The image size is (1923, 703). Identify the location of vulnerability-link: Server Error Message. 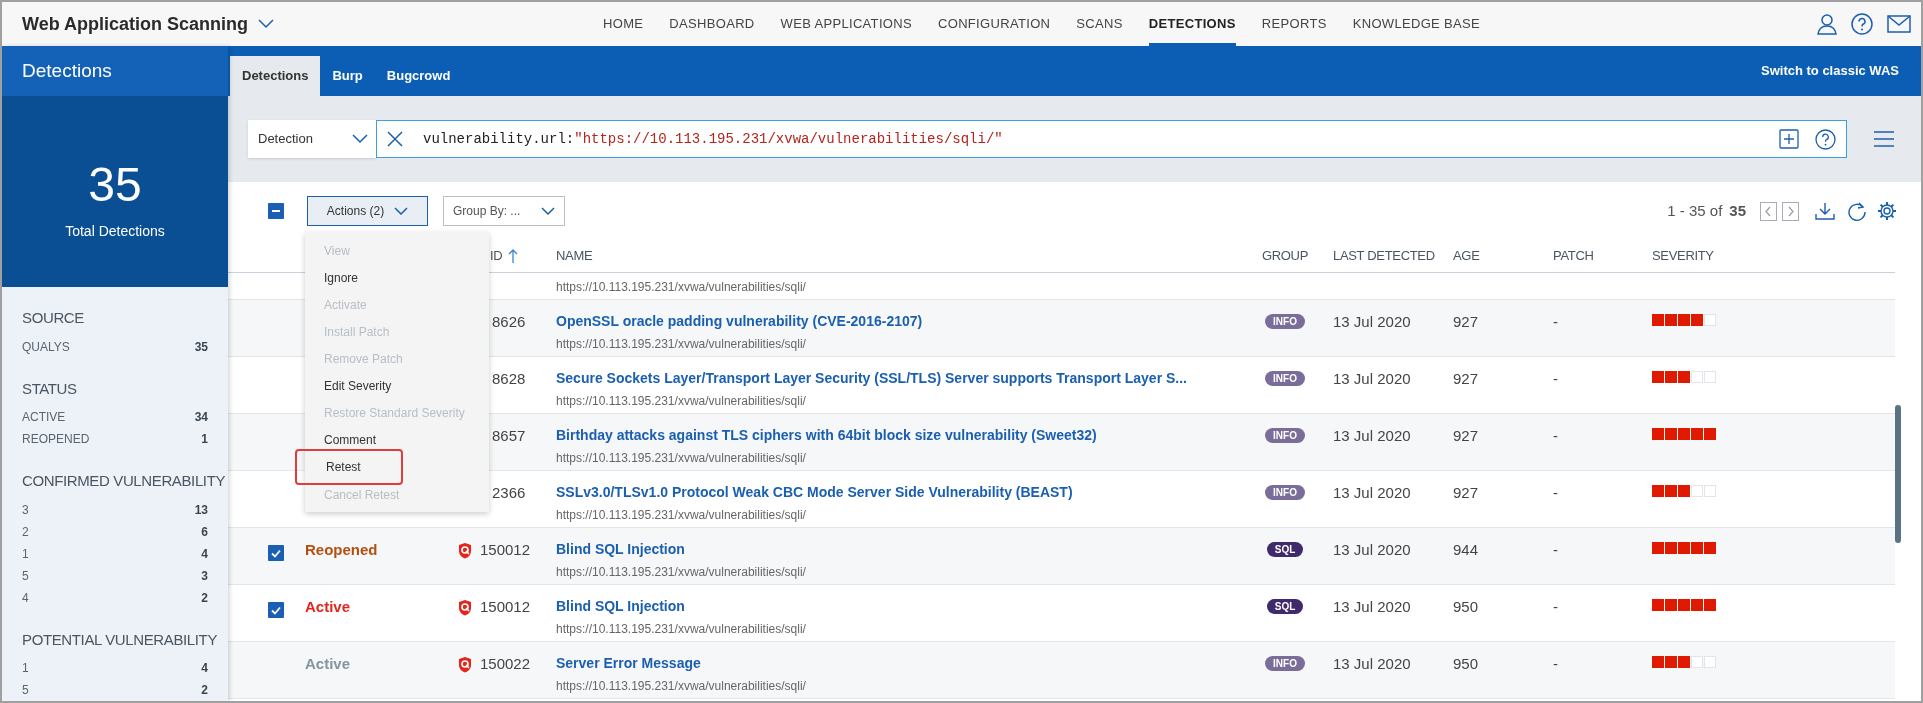
(903, 663).